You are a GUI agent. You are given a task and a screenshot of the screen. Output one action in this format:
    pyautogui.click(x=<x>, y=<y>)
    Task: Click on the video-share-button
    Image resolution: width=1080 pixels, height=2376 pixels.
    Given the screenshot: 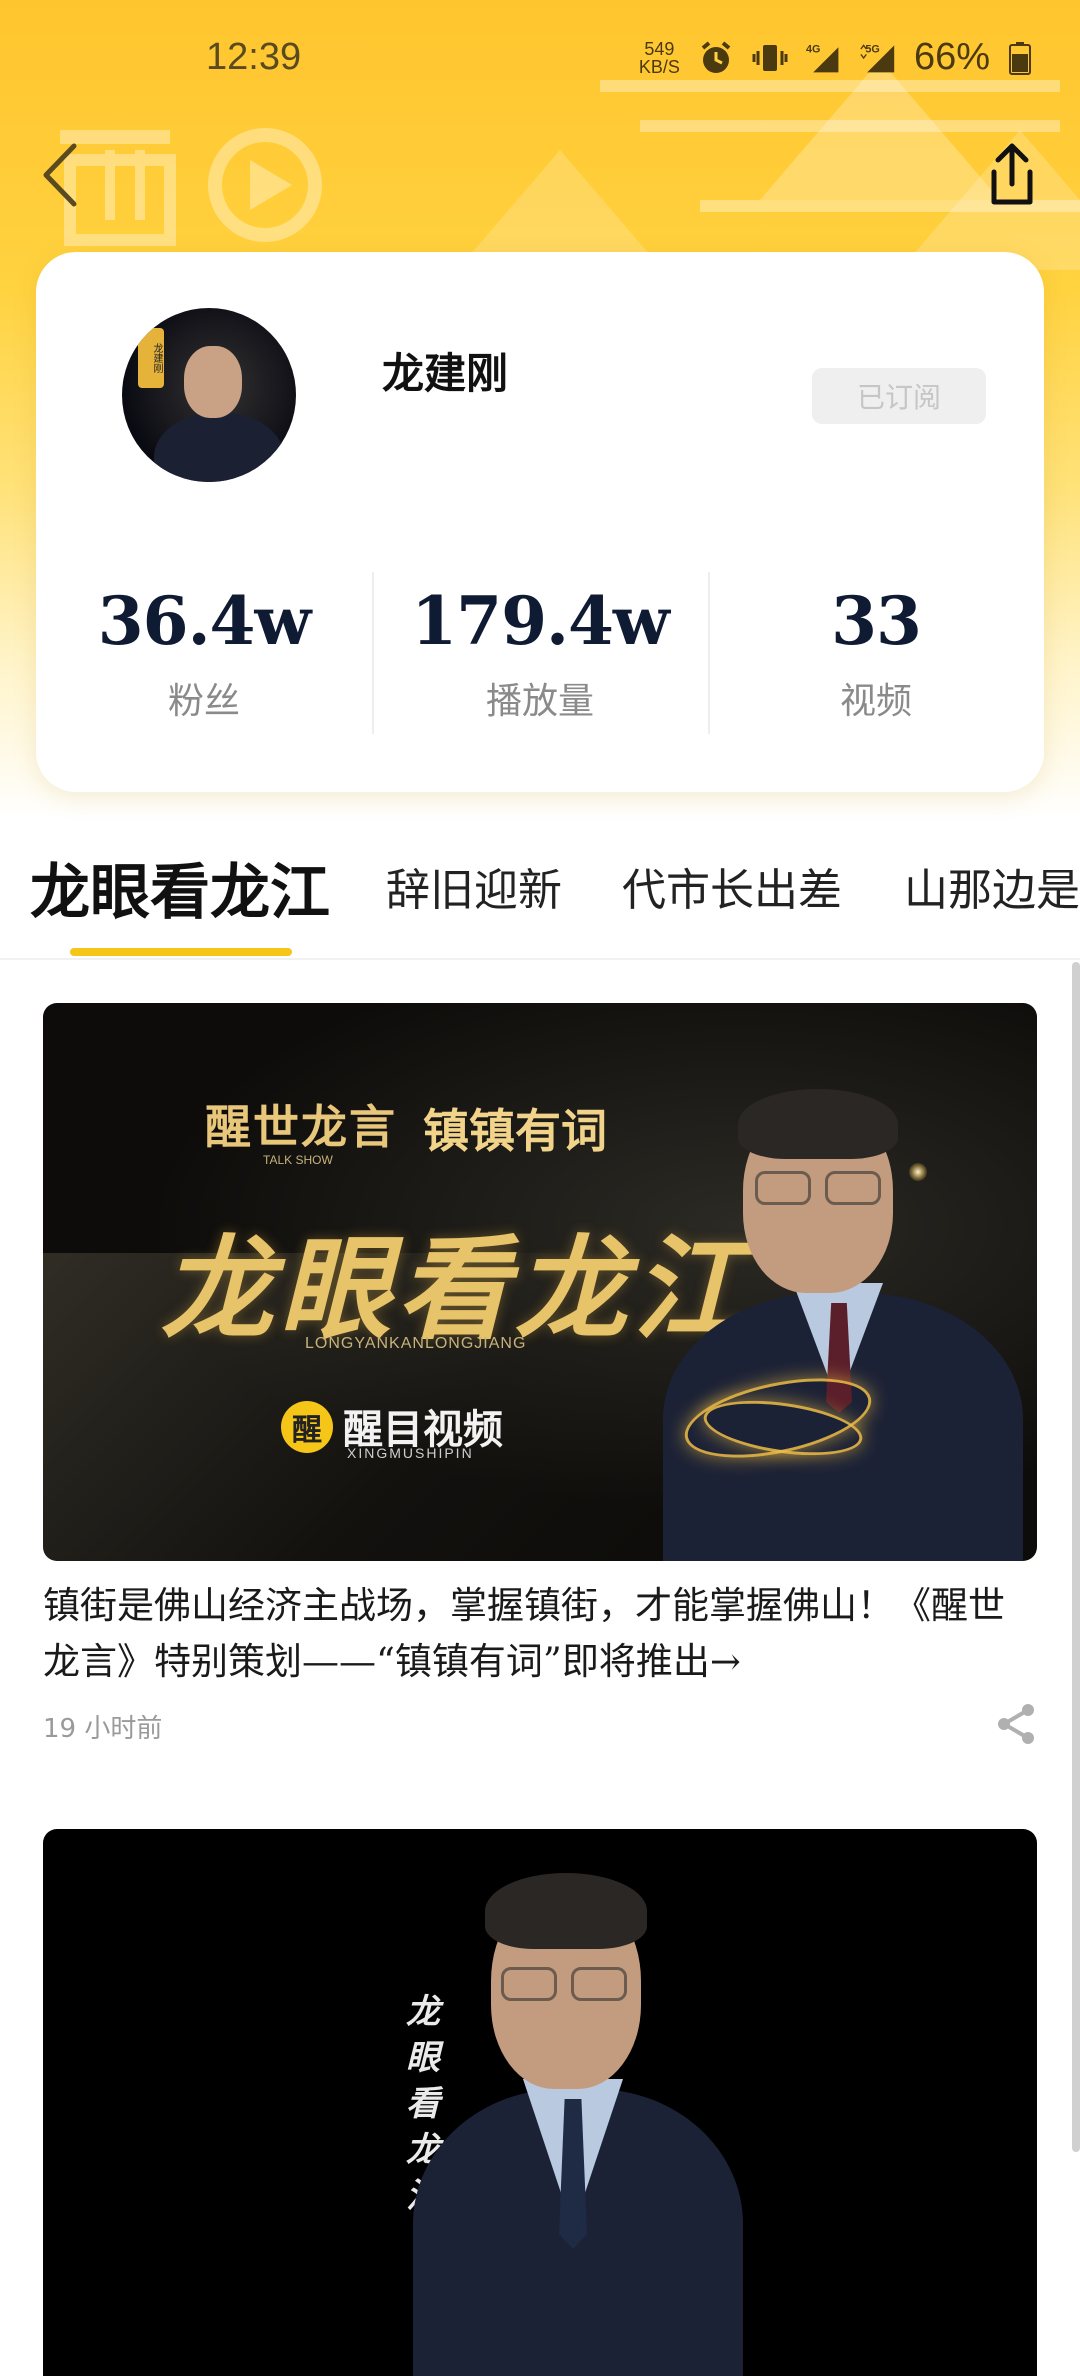 What is the action you would take?
    pyautogui.click(x=1016, y=1724)
    